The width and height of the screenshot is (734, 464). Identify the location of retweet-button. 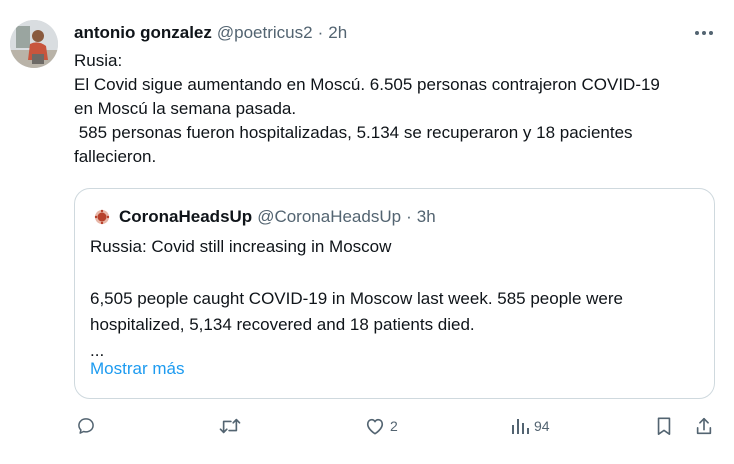
(232, 426).